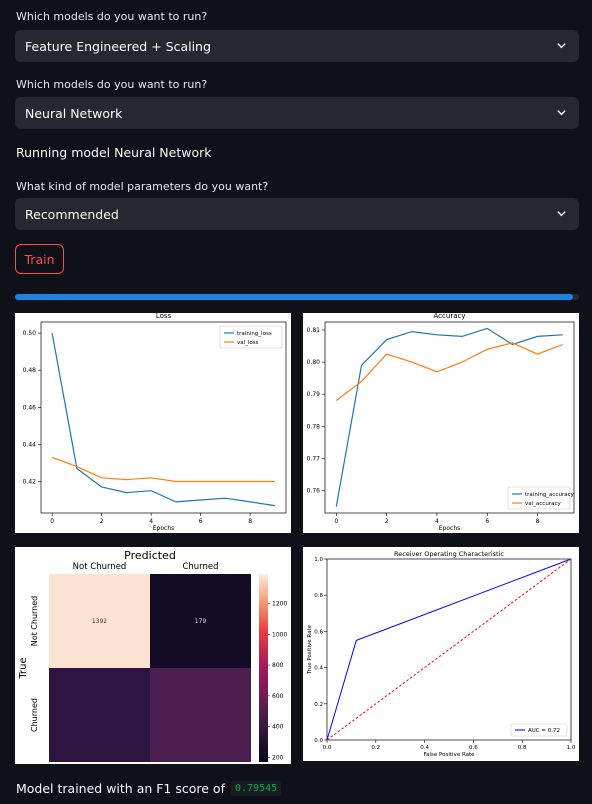 The height and width of the screenshot is (804, 592). What do you see at coordinates (99, 621) in the screenshot?
I see `cm-cell-value: 1392` at bounding box center [99, 621].